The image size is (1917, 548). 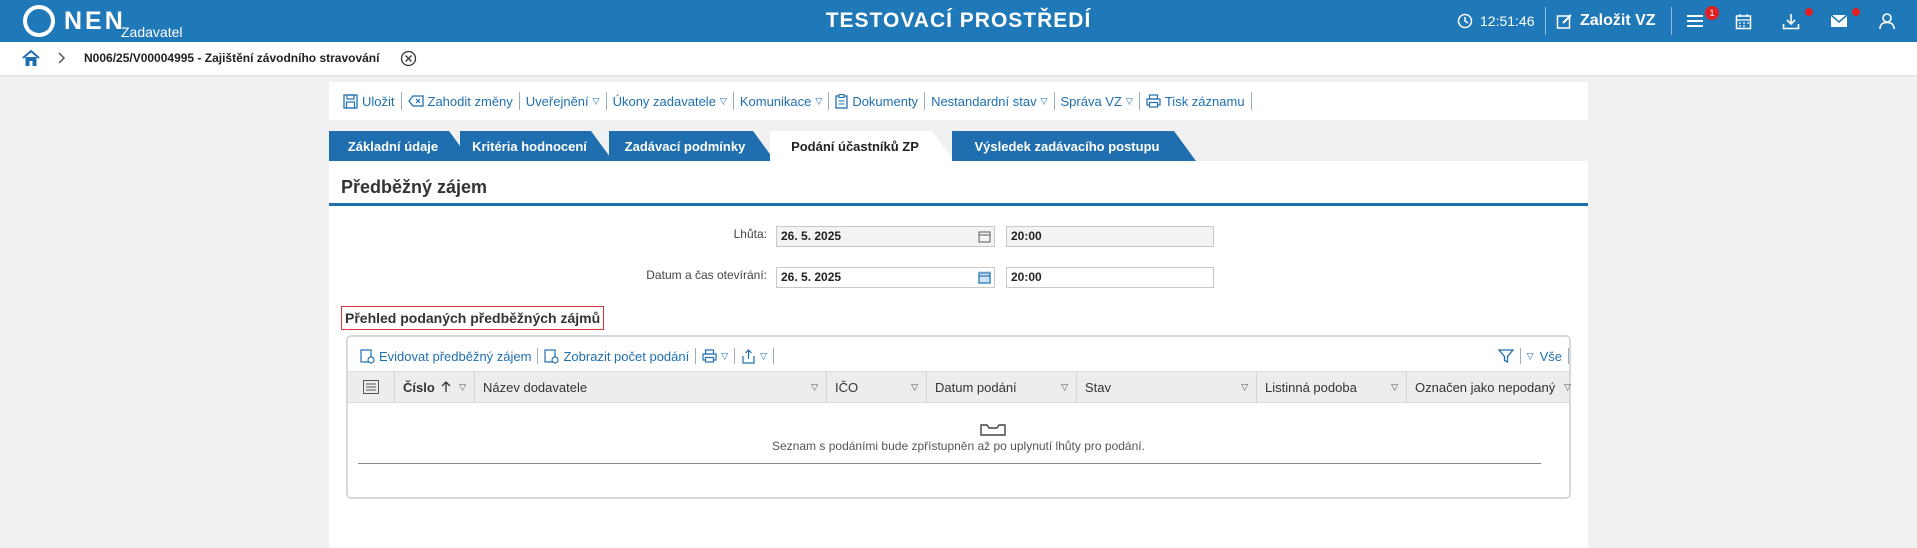 What do you see at coordinates (664, 101) in the screenshot?
I see `actions-label: Úkony zadavatele` at bounding box center [664, 101].